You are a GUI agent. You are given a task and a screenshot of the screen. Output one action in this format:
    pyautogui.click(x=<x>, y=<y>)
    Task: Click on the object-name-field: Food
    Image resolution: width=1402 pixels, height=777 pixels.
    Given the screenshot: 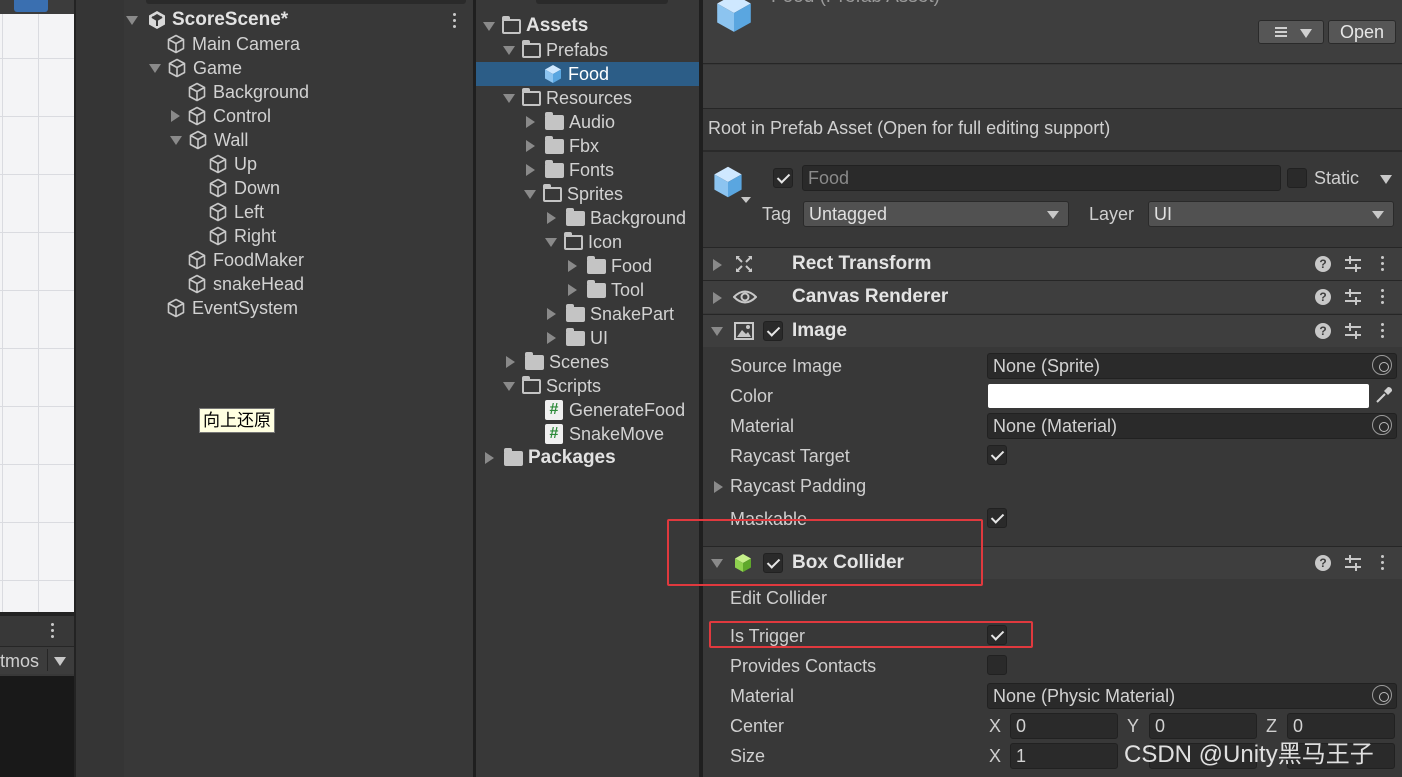 What is the action you would take?
    pyautogui.click(x=1041, y=178)
    